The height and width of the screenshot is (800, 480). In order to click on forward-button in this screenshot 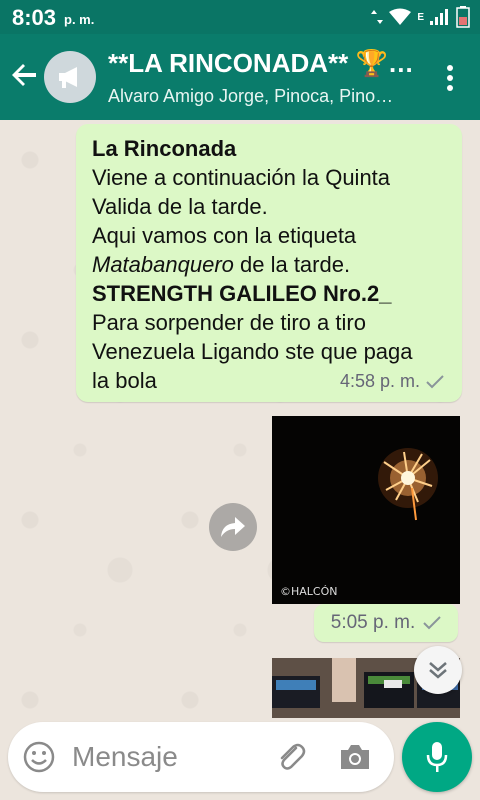, I will do `click(233, 527)`.